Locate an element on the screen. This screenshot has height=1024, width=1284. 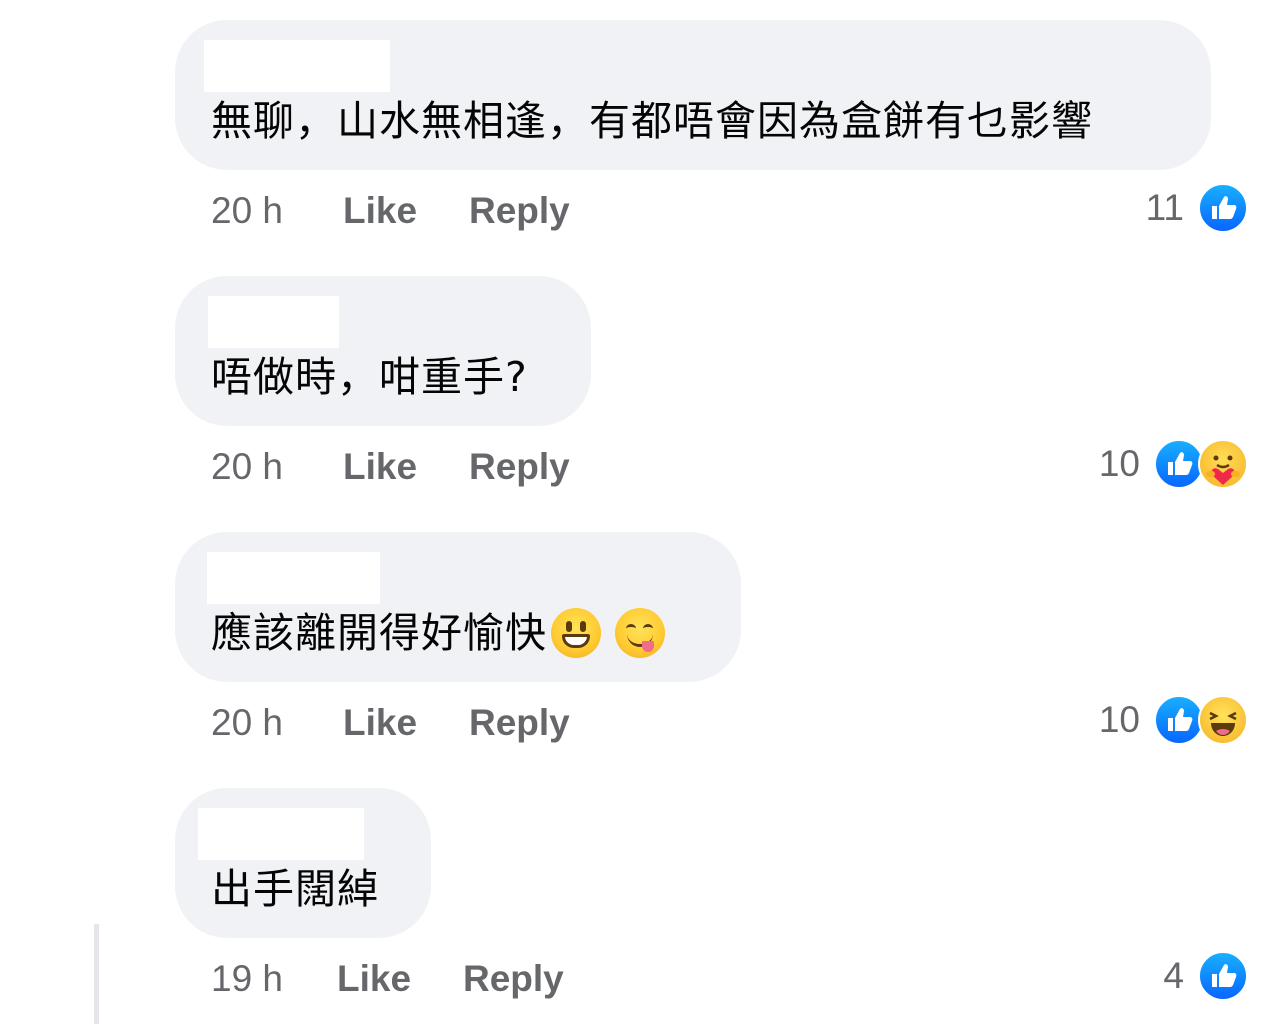
reaction-count: 11 is located at coordinates (1164, 207).